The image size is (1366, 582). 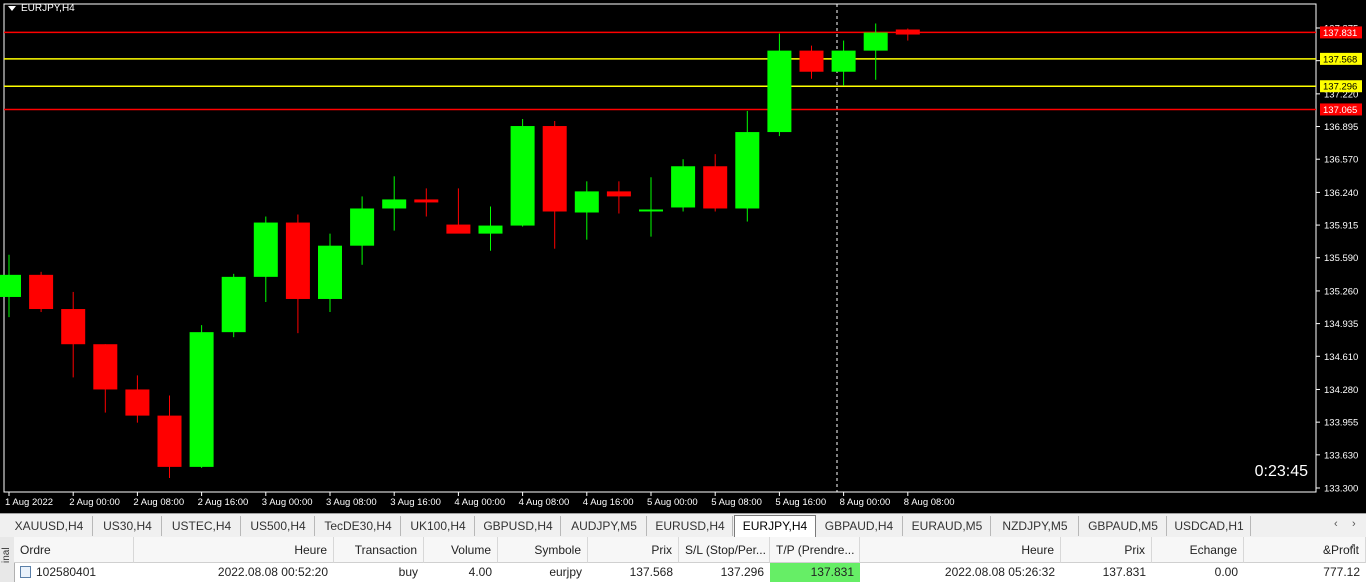 What do you see at coordinates (999, 572) in the screenshot?
I see `order-cell-value: 2022.08.08 05:26:32` at bounding box center [999, 572].